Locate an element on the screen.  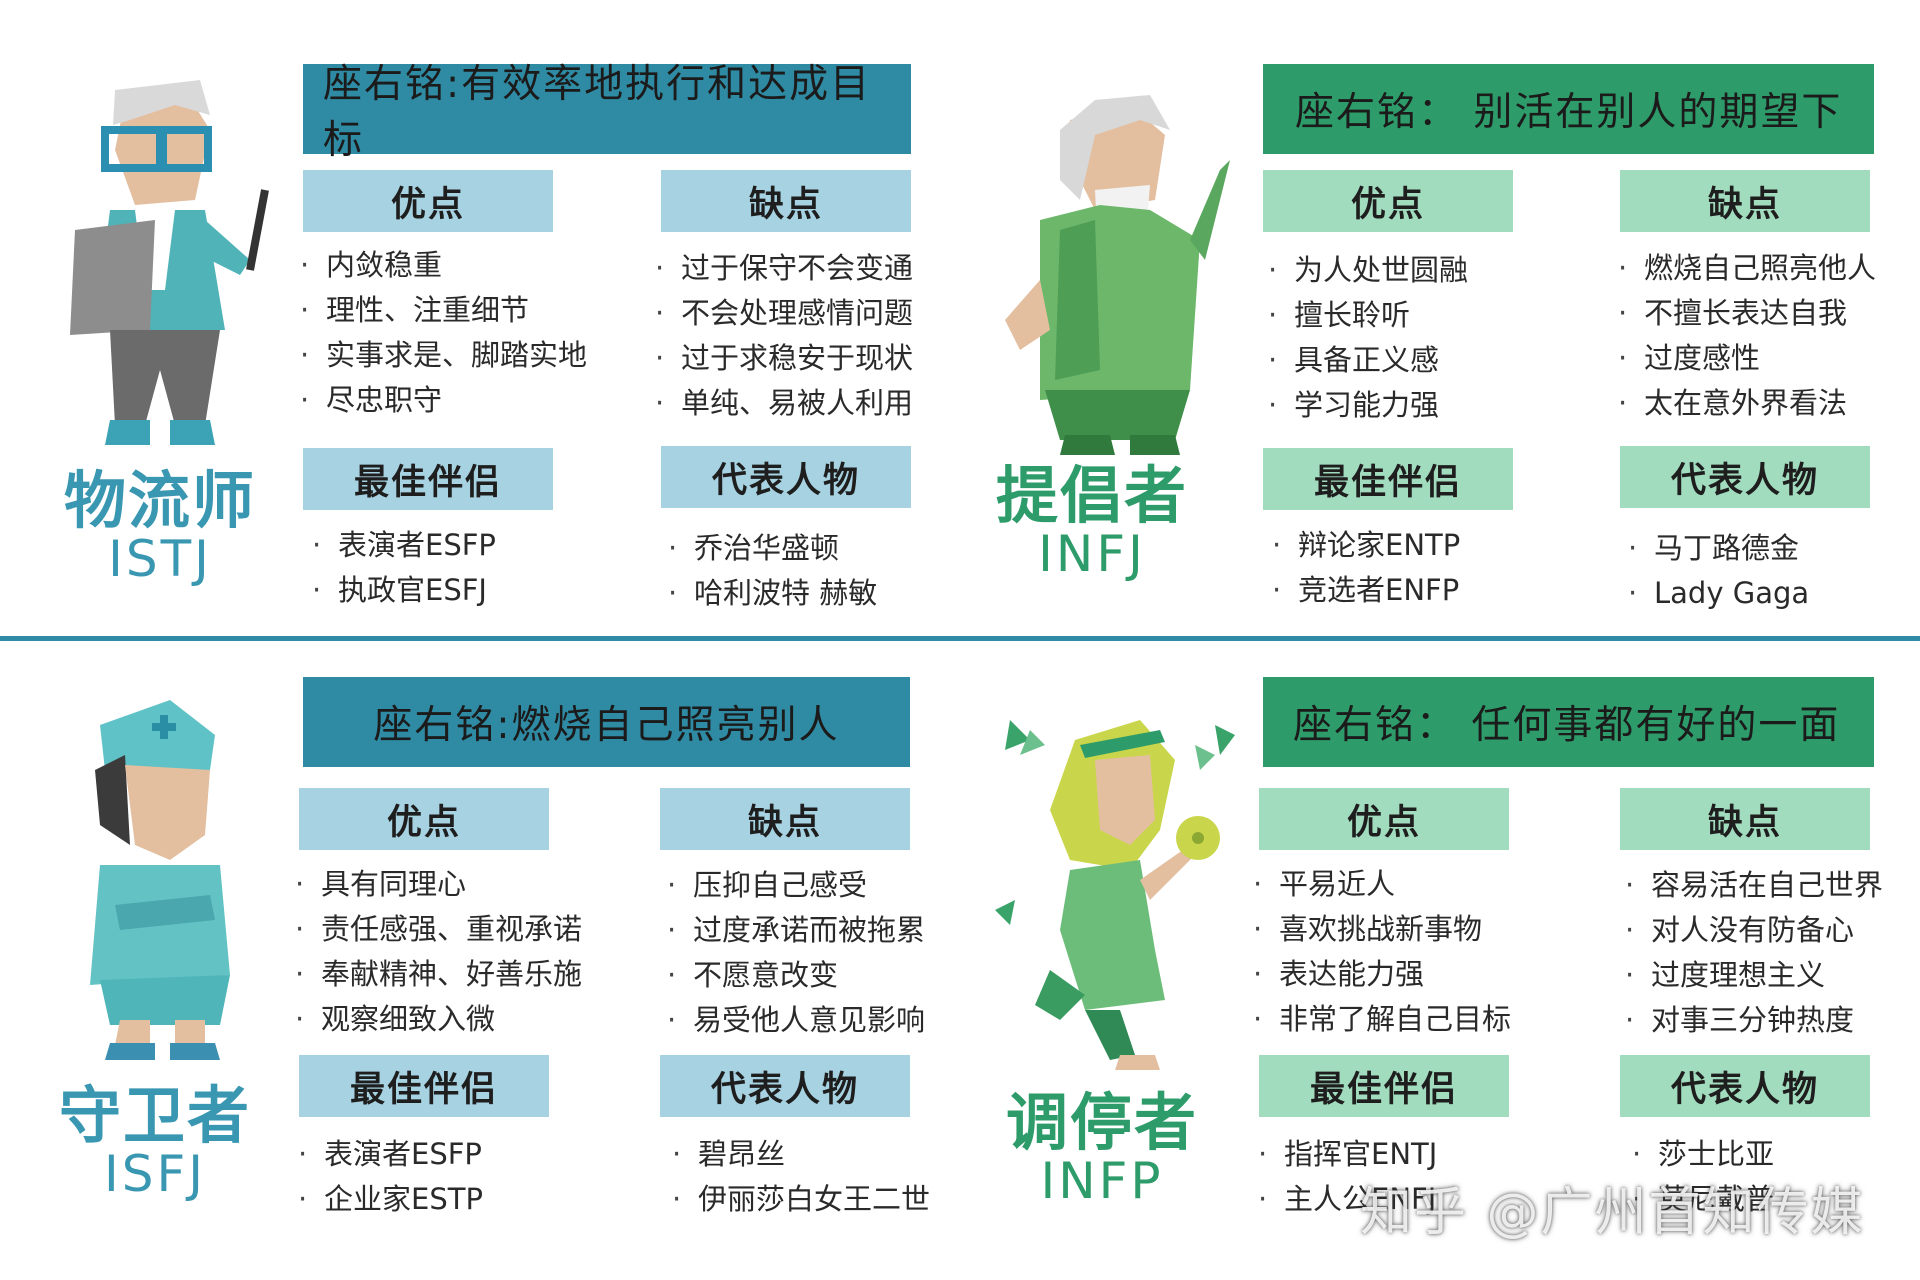
list-item: · Lady Gaga is located at coordinates (1718, 593).